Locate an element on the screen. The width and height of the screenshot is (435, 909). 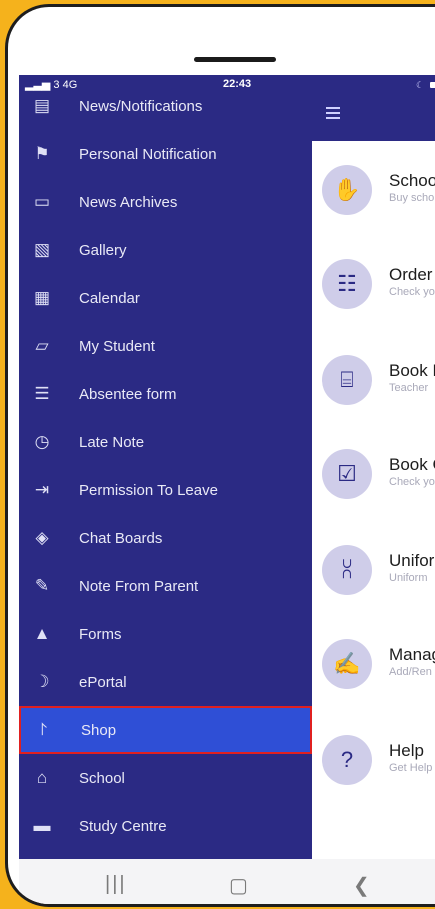
sidebar-item-label: Gallery is located at coordinates (103, 250).